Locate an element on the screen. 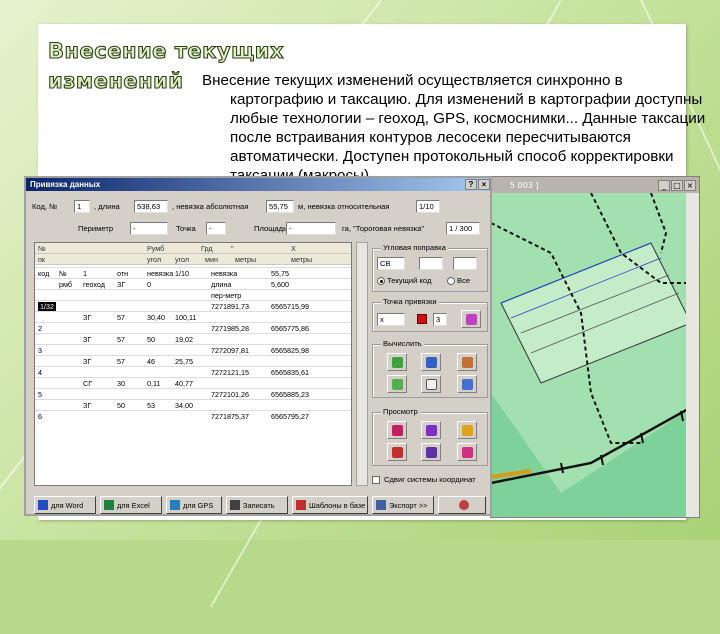 Image resolution: width=720 pixels, height=634 pixels. button-label: для Excel is located at coordinates (133, 505).